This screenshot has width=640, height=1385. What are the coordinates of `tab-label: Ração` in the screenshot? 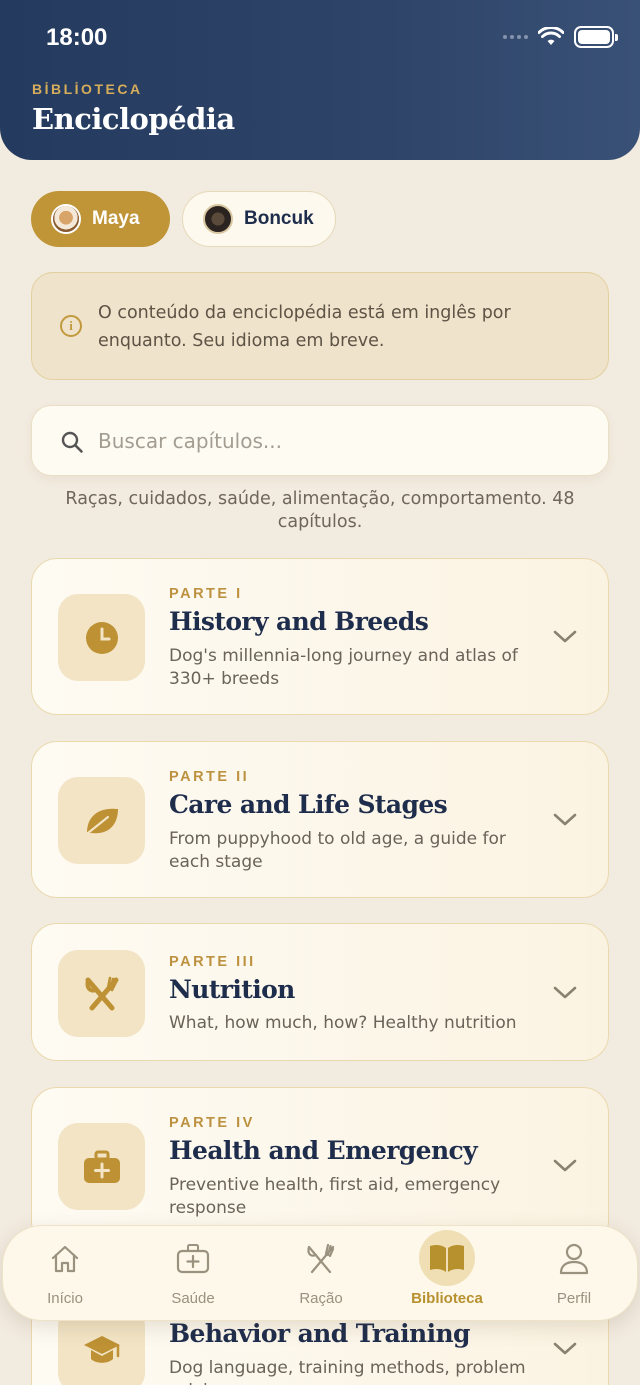 It's located at (321, 1298).